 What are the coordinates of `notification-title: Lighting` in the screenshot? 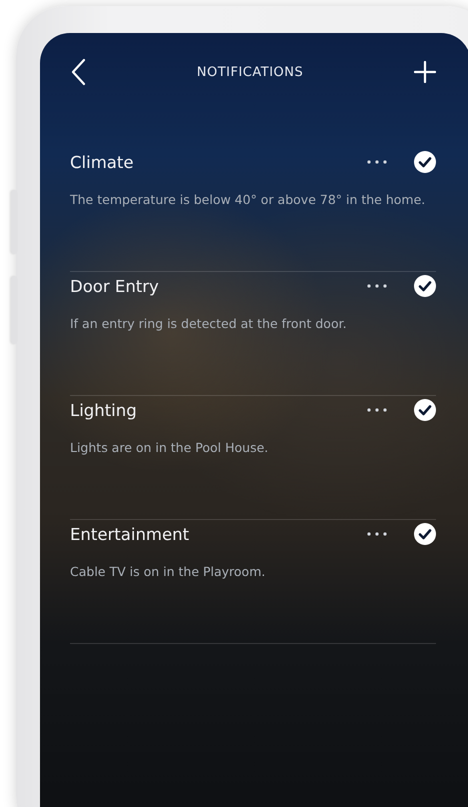 It's located at (104, 410).